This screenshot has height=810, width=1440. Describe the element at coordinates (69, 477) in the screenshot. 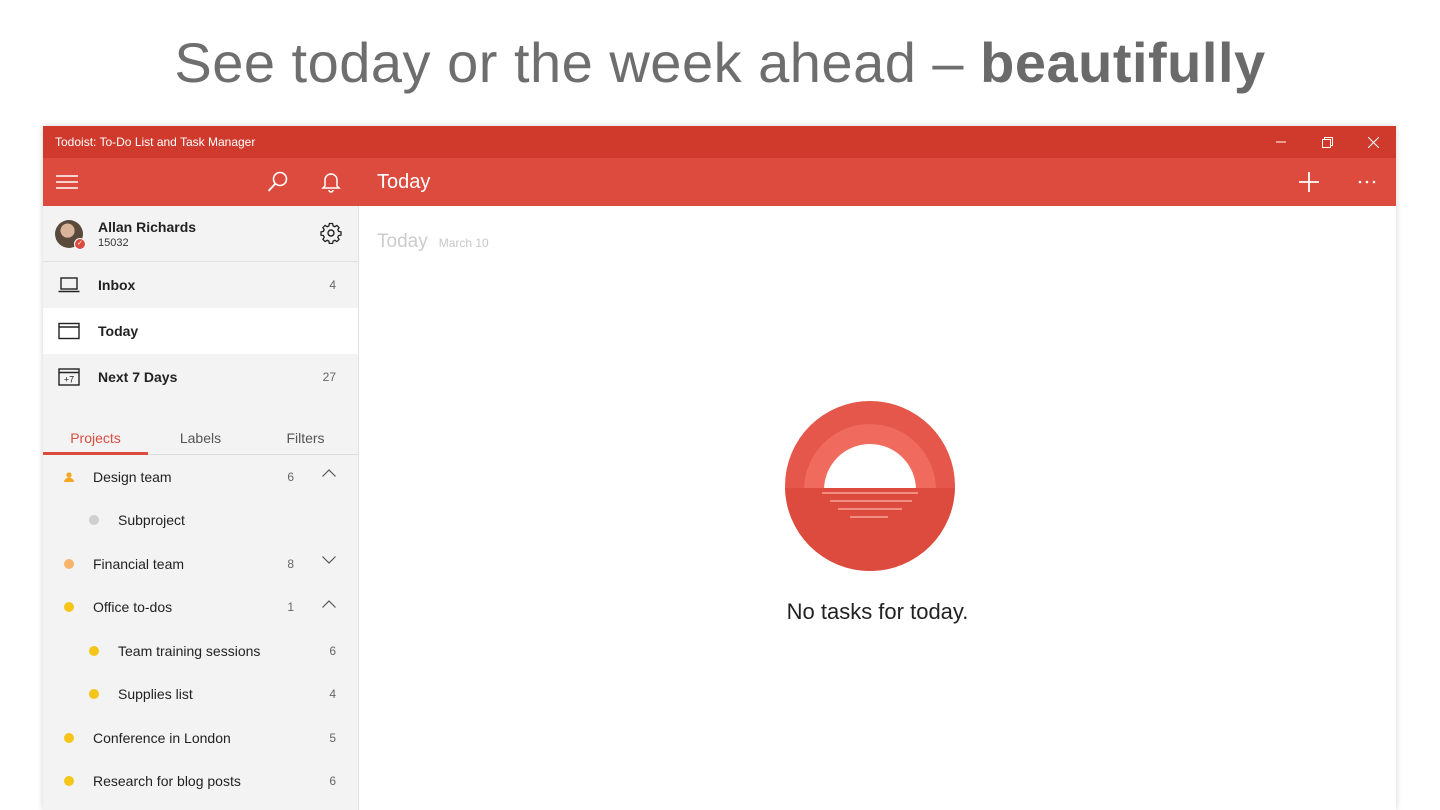

I see `shared-project-icon` at that location.